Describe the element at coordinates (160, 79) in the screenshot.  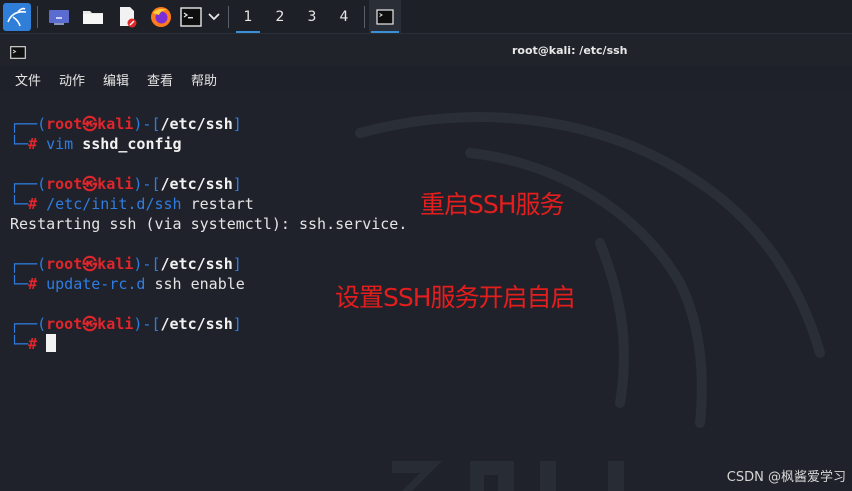
I see `menu-view: 查看` at that location.